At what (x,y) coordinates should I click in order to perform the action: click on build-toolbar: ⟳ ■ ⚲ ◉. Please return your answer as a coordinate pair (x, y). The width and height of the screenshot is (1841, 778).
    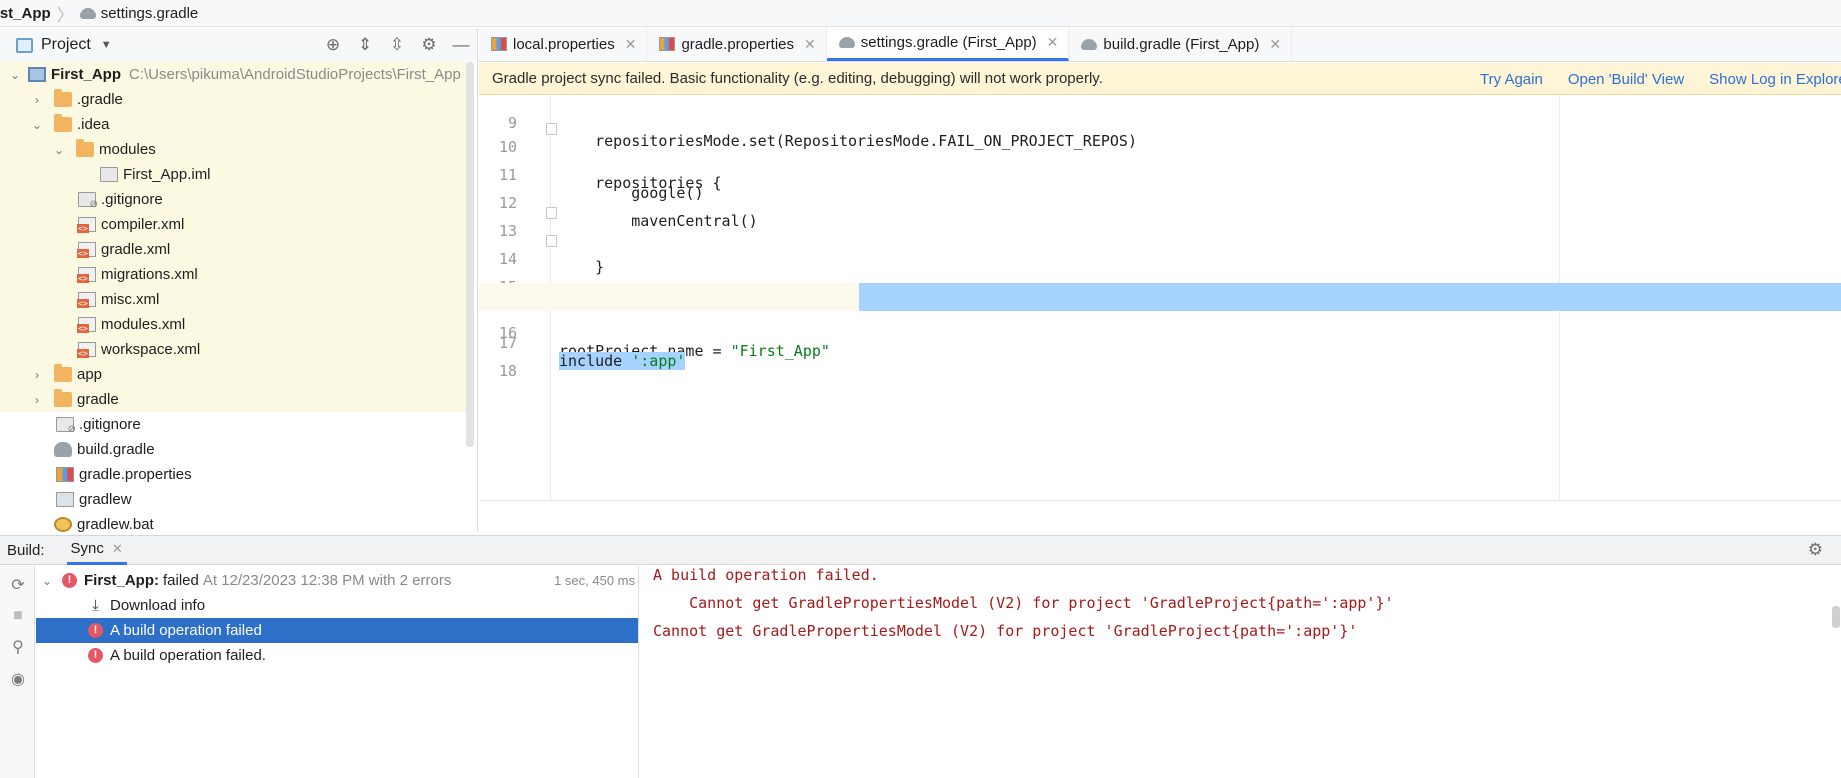
    Looking at the image, I should click on (17, 672).